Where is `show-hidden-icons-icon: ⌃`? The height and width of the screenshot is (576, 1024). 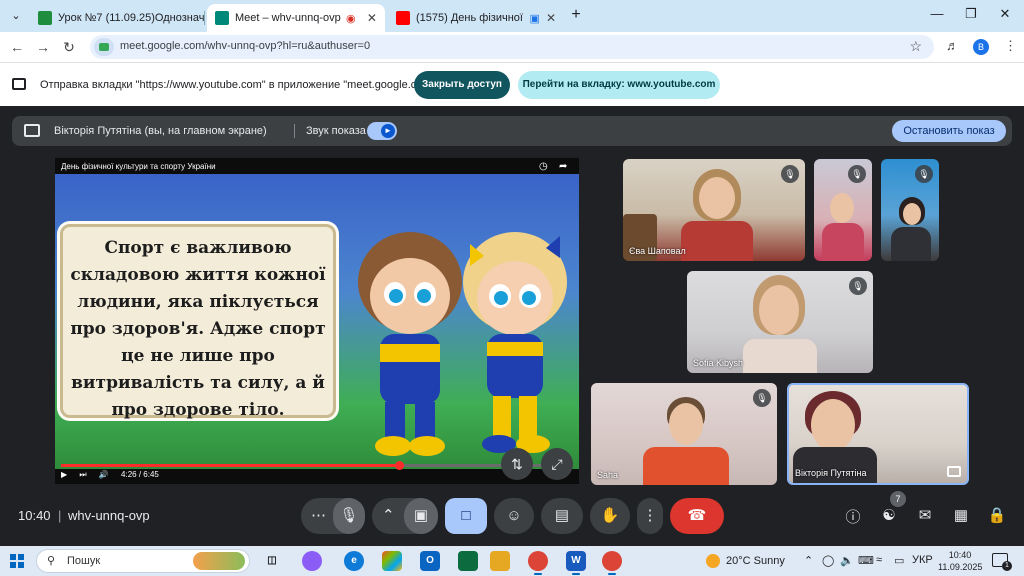 show-hidden-icons-icon: ⌃ is located at coordinates (808, 560).